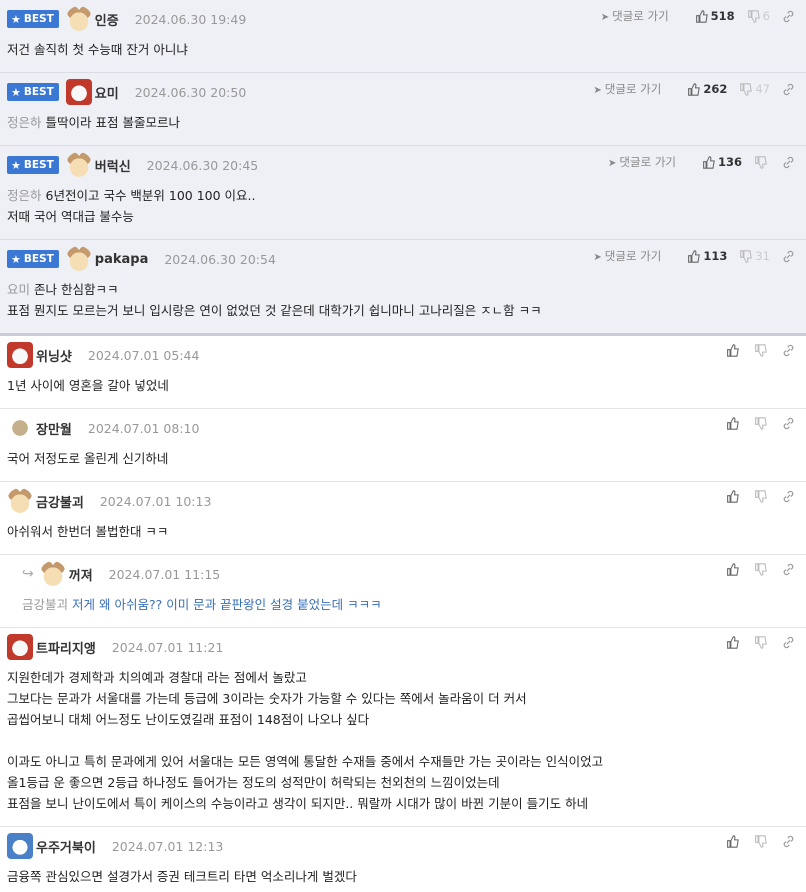 Image resolution: width=806 pixels, height=892 pixels. I want to click on comment-item: 위닝샷 2024.07.01 05:44 1년 사이에 영혼을 갈아 넣었네, so click(403, 372).